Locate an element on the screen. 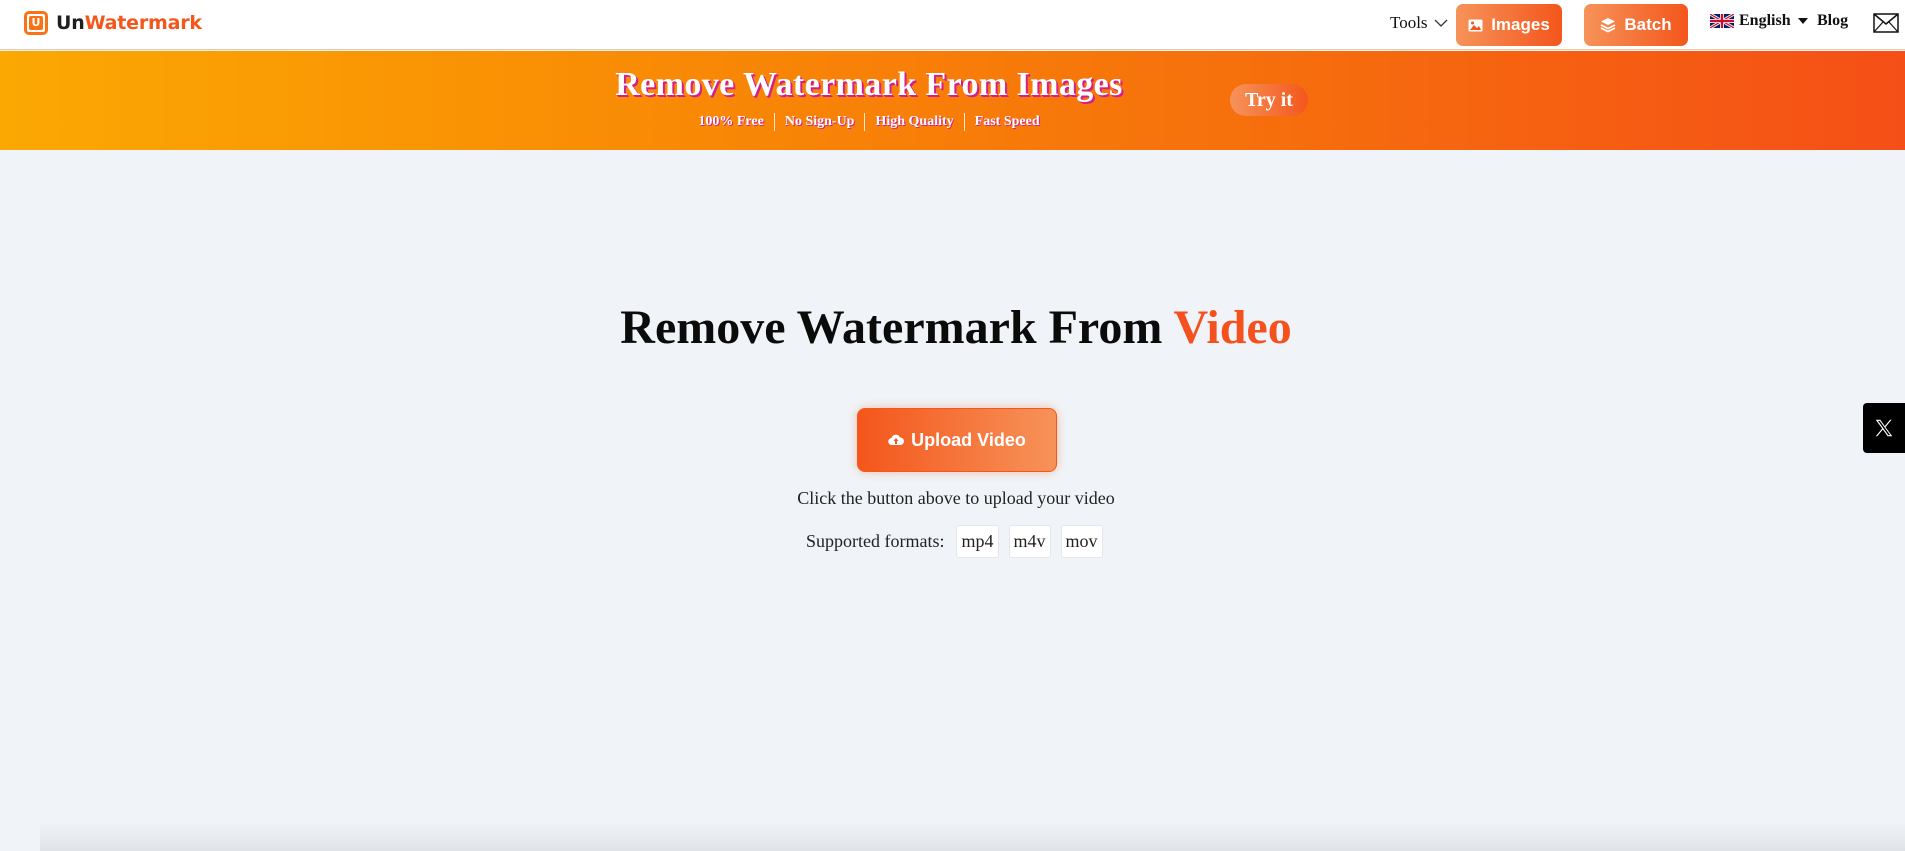 The width and height of the screenshot is (1905, 851). page-title-accent: Video is located at coordinates (1232, 327).